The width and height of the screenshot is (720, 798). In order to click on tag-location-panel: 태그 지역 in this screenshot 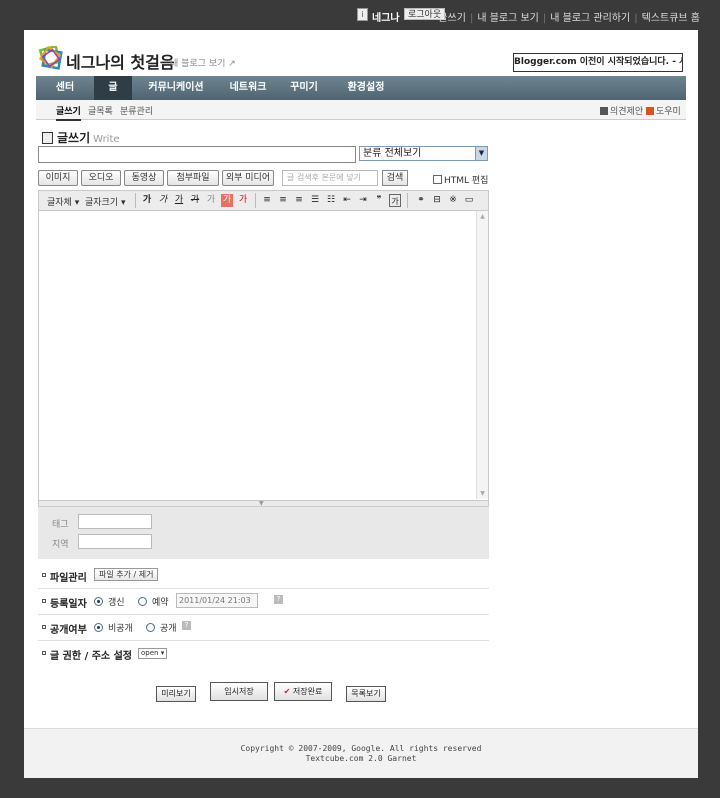, I will do `click(263, 533)`.